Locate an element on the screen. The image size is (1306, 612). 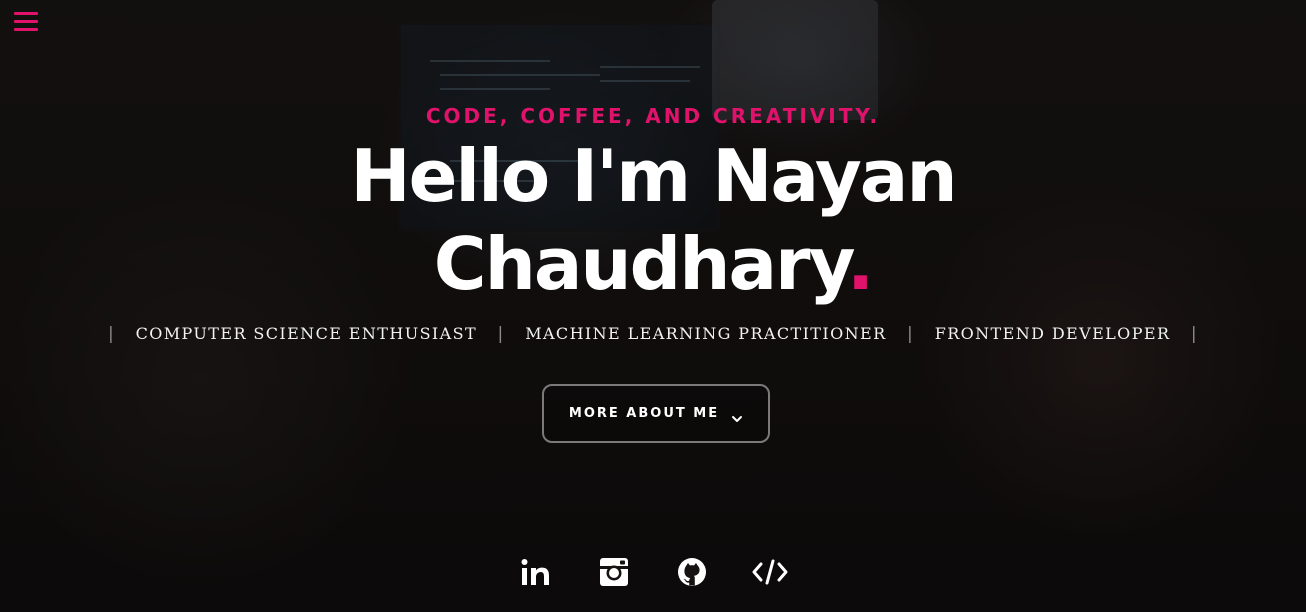
role-item: COMPUTER SCIENCE ENTHUSIAST is located at coordinates (306, 333).